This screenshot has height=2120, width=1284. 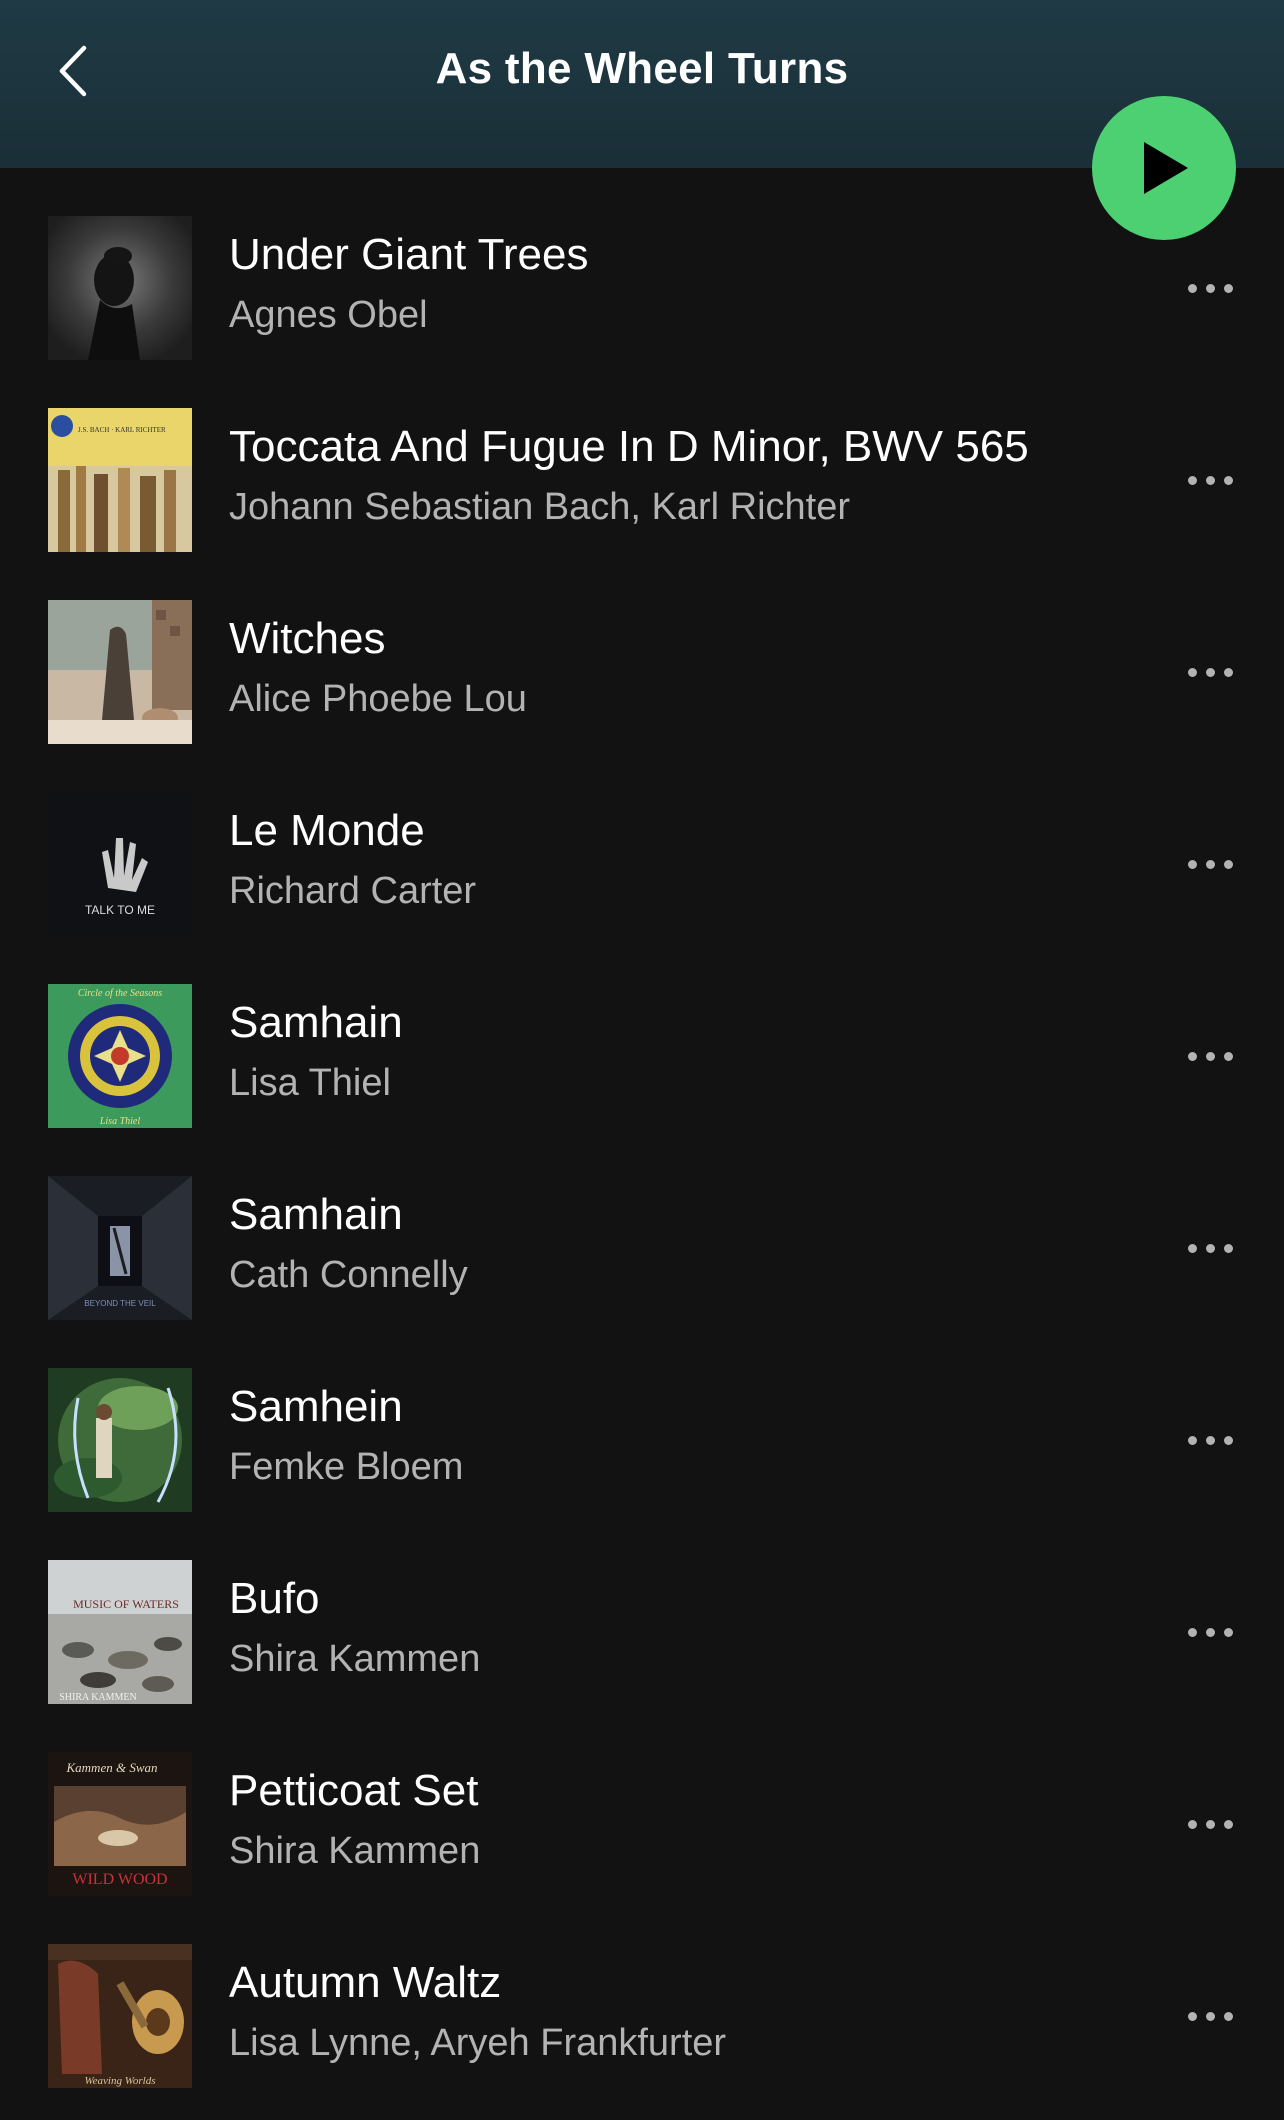 What do you see at coordinates (122, 430) in the screenshot?
I see `cover-caption: J.S. BACH · KARL RICHTER` at bounding box center [122, 430].